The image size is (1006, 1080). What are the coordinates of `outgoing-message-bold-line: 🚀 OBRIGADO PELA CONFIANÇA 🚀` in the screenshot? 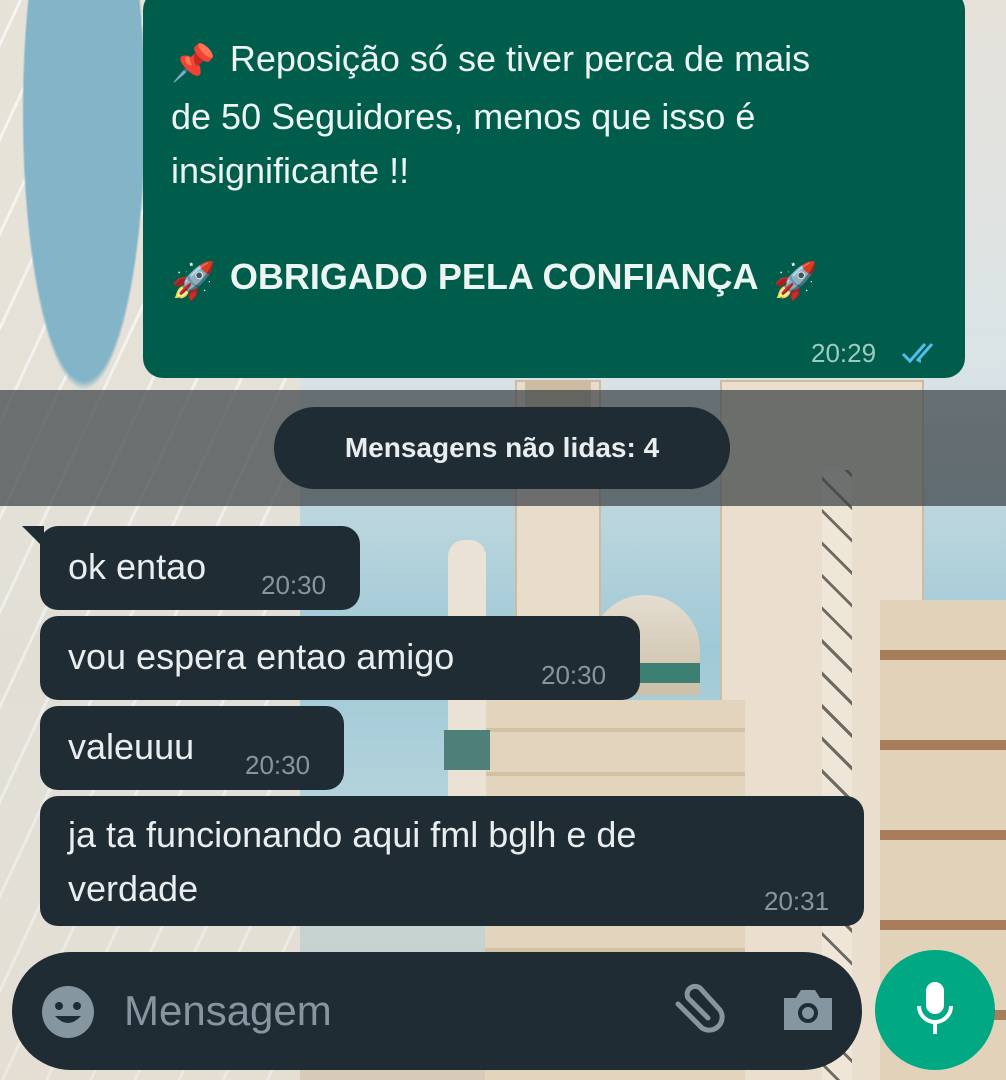 It's located at (561, 279).